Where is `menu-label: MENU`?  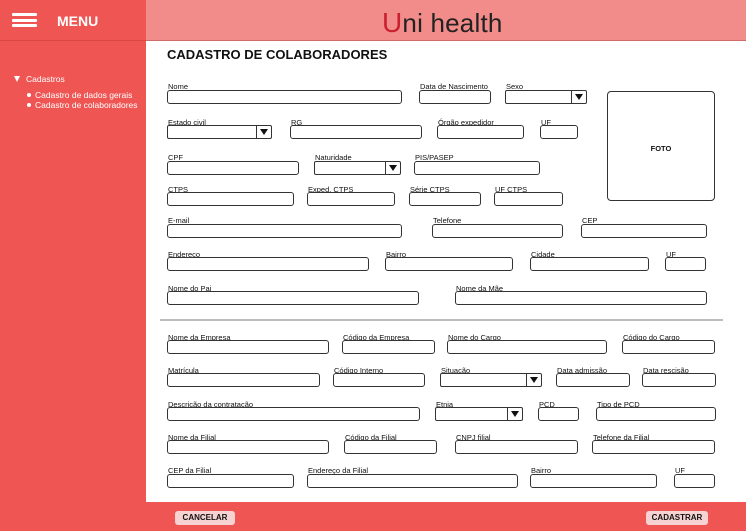 menu-label: MENU is located at coordinates (78, 21).